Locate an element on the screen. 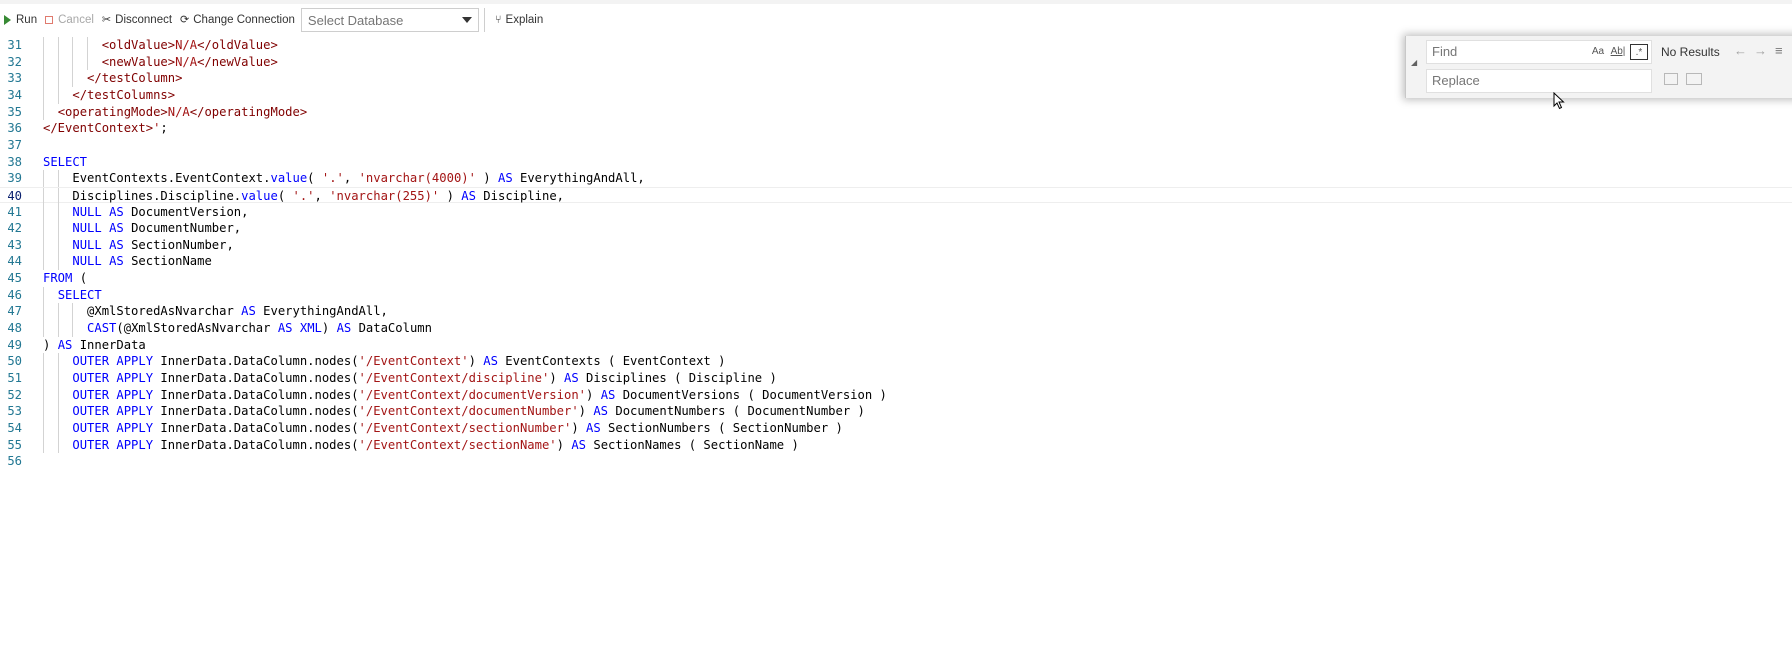 The height and width of the screenshot is (660, 1792). code-text: FROM ( is located at coordinates (65, 278).